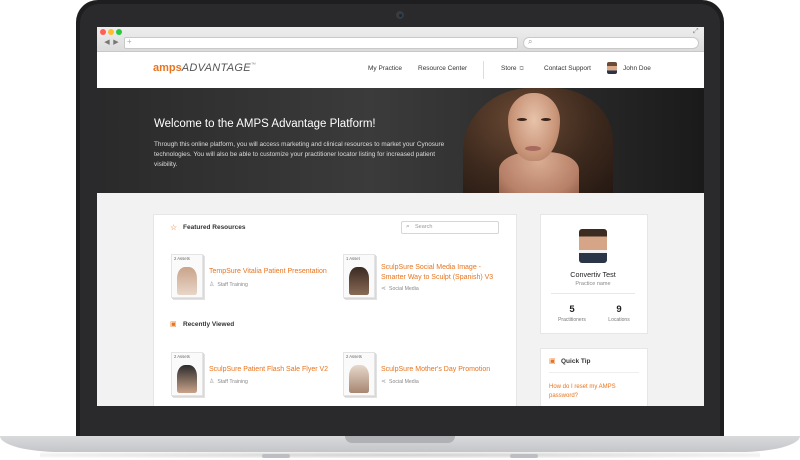 The width and height of the screenshot is (800, 460). I want to click on quick-tip-divider, so click(594, 372).